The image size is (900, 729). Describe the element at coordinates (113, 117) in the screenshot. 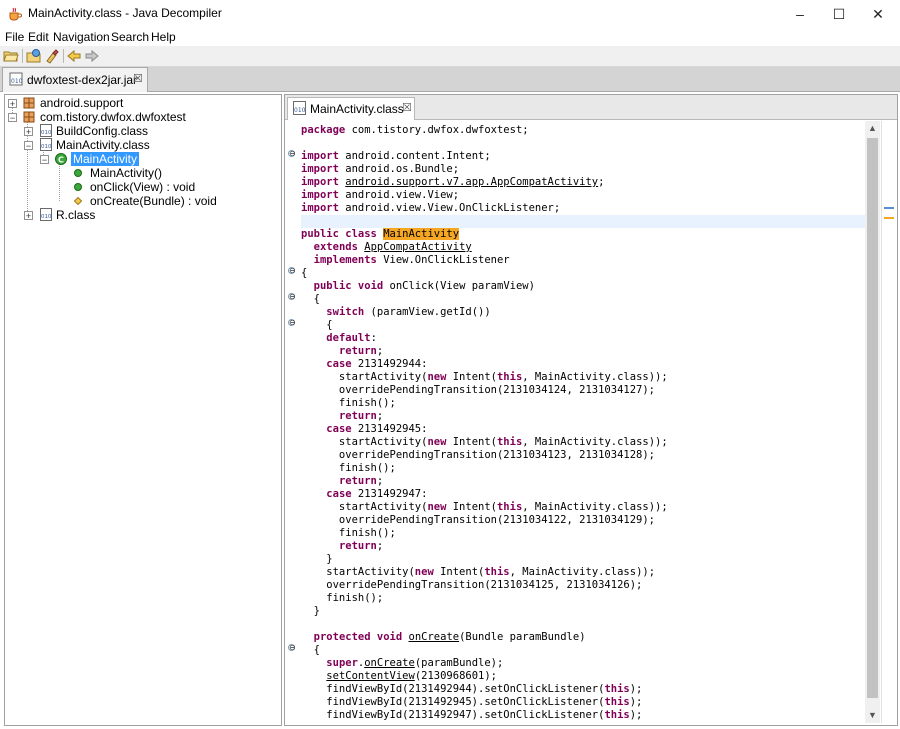

I see `tree-package-label: com.tistory.dwfox.dwfoxtest` at that location.